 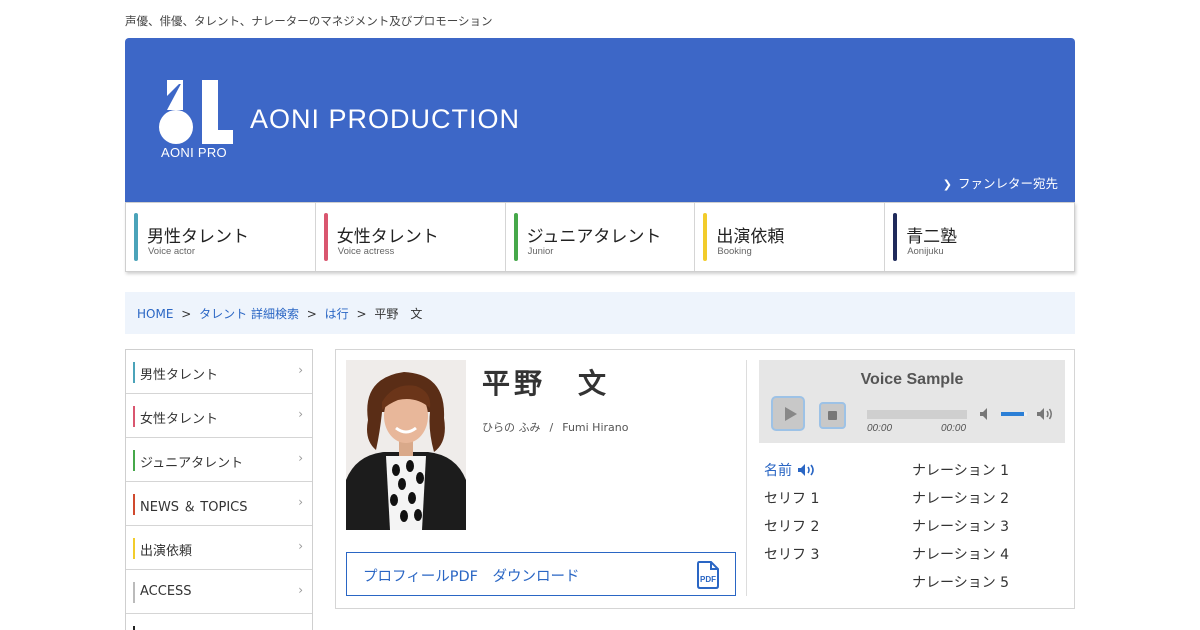 I want to click on side-item-cutoff, so click(x=219, y=622).